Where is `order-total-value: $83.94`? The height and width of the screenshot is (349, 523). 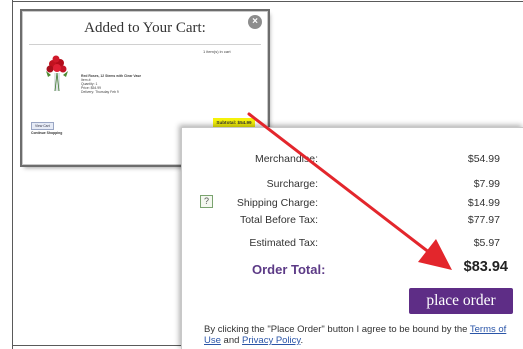
order-total-value: $83.94 is located at coordinates (485, 267).